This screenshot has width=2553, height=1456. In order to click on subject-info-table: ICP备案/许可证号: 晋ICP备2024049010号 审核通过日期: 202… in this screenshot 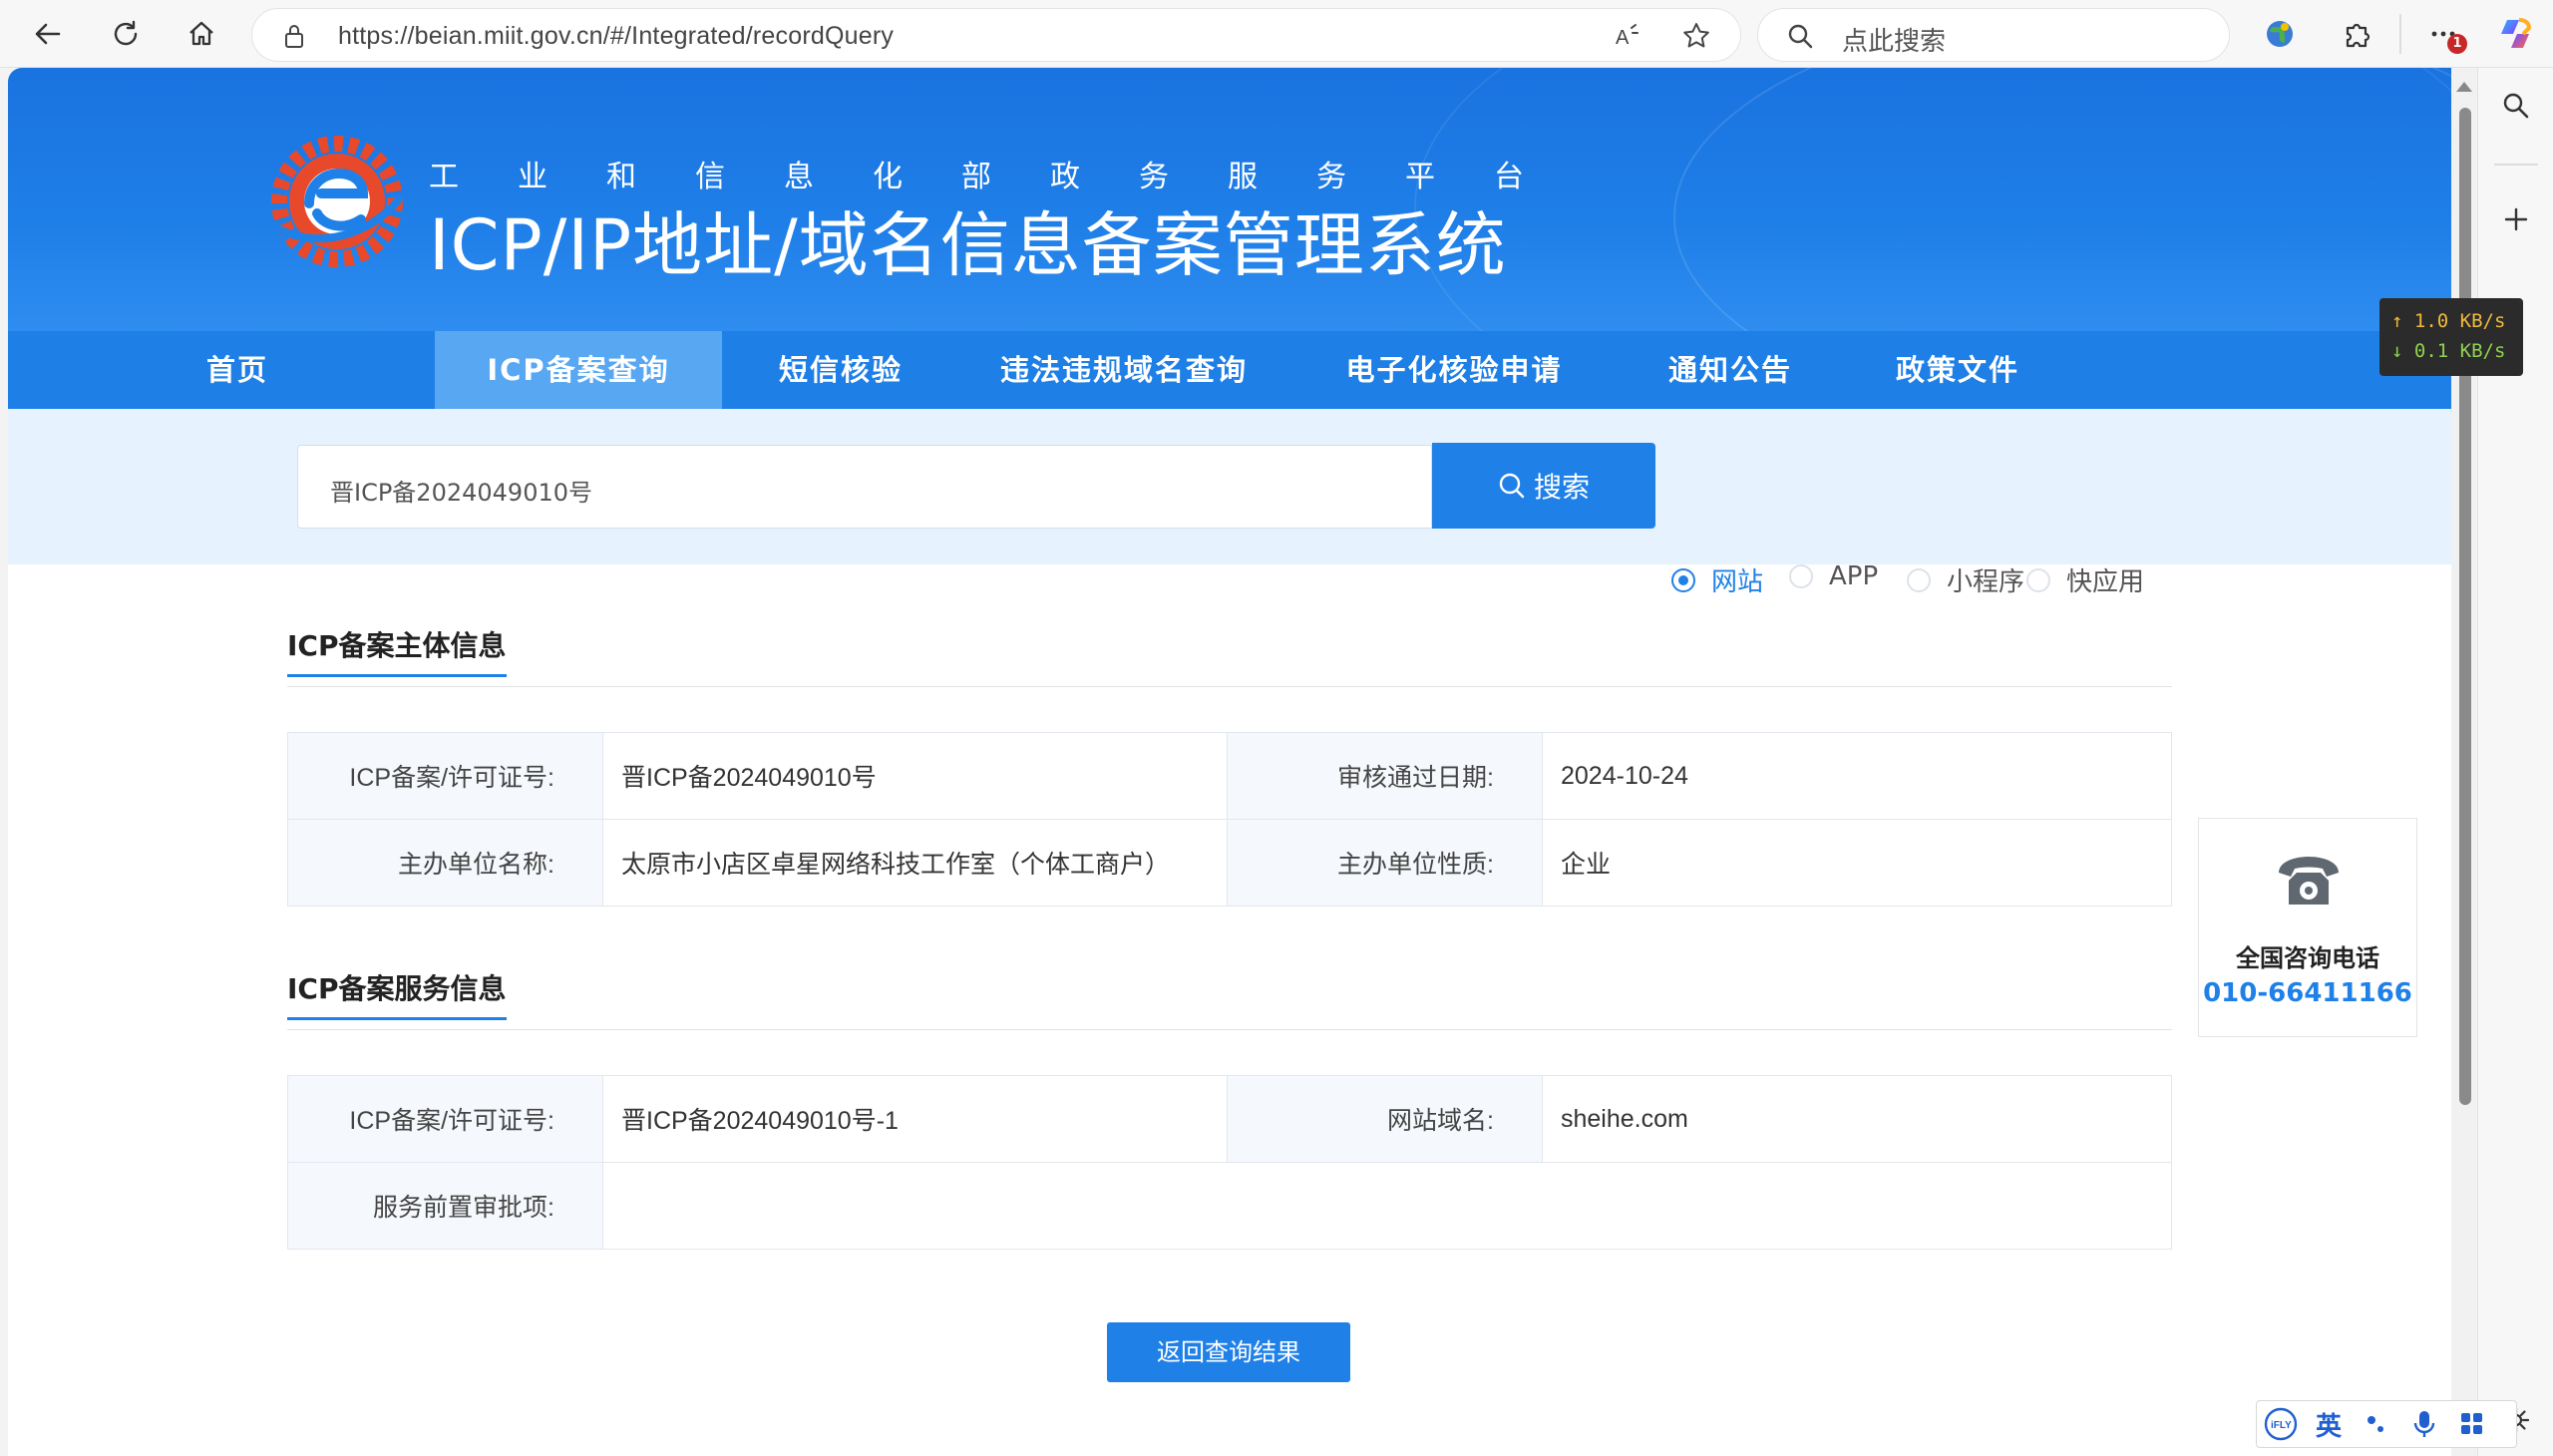, I will do `click(1229, 819)`.